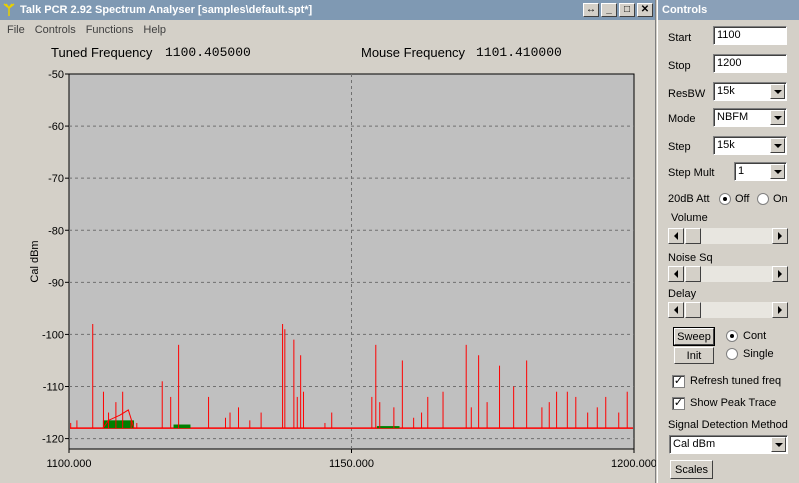 This screenshot has width=799, height=483. What do you see at coordinates (755, 336) in the screenshot?
I see `cont-label: Cont` at bounding box center [755, 336].